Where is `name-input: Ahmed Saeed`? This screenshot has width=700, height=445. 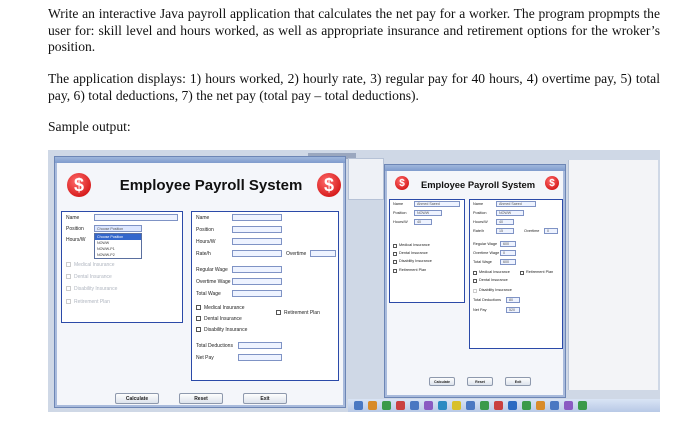 name-input: Ahmed Saeed is located at coordinates (437, 204).